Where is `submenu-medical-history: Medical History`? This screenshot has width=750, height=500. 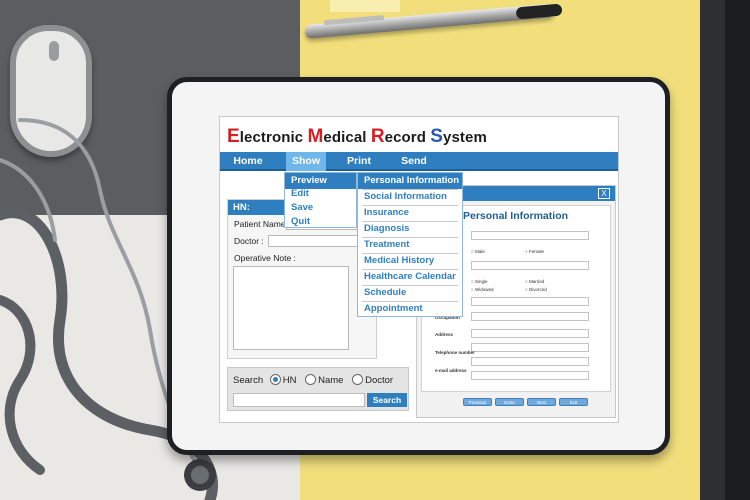
submenu-medical-history: Medical History is located at coordinates (396, 261).